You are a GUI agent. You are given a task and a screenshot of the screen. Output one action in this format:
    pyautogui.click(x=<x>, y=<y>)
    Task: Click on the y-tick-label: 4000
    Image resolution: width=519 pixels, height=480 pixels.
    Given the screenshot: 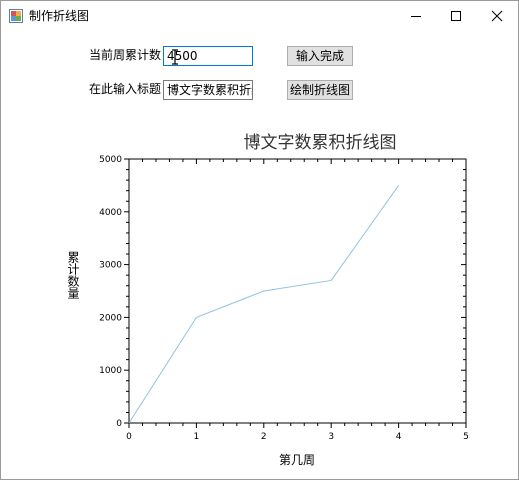 What is the action you would take?
    pyautogui.click(x=110, y=213)
    